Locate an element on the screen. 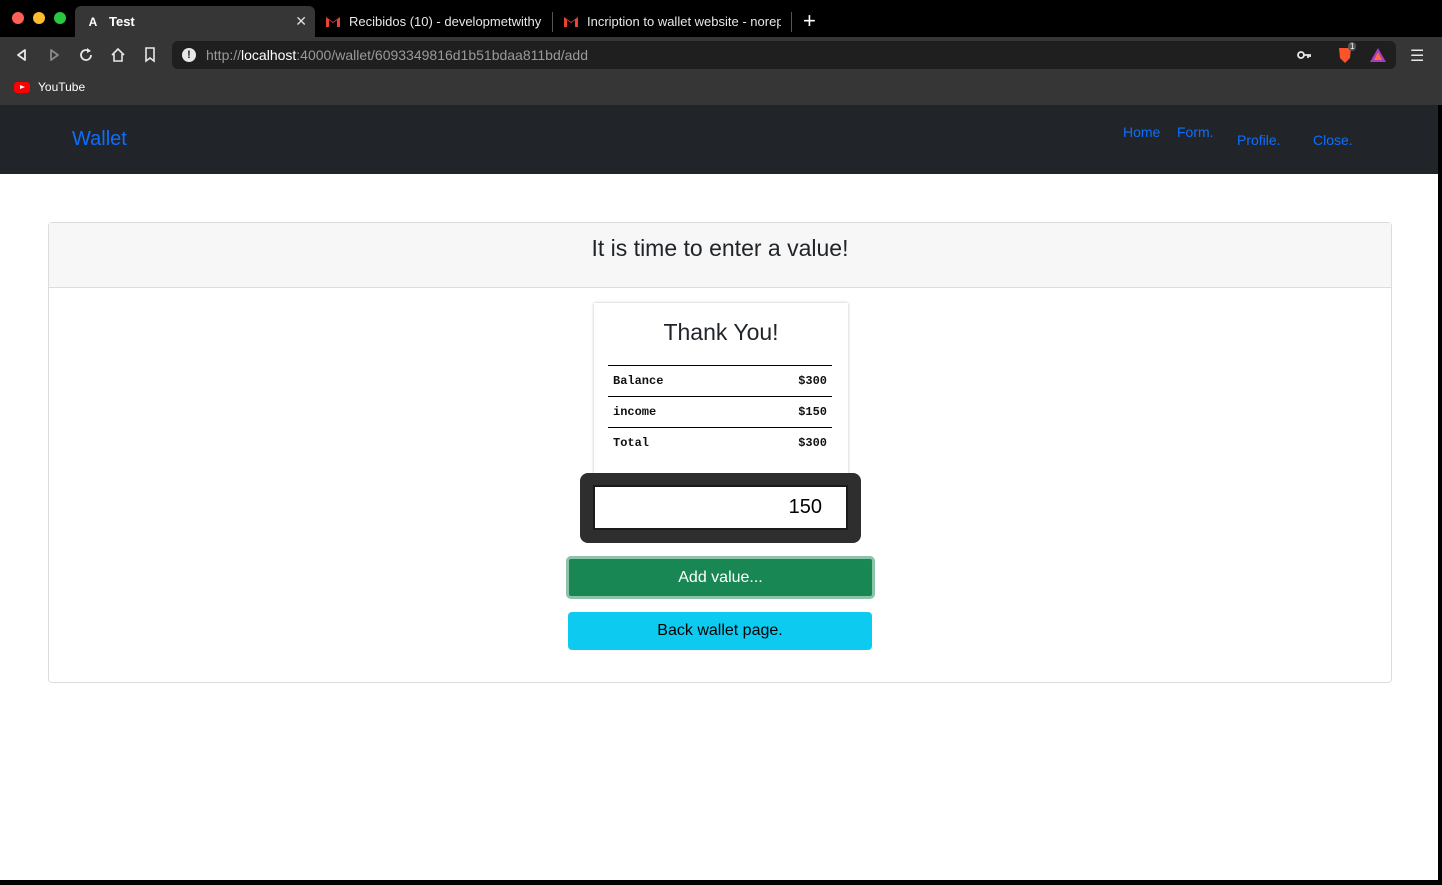 The image size is (1442, 885). tab-gmail-inbox: Recibidos (10) - developmetwithyue is located at coordinates (433, 21).